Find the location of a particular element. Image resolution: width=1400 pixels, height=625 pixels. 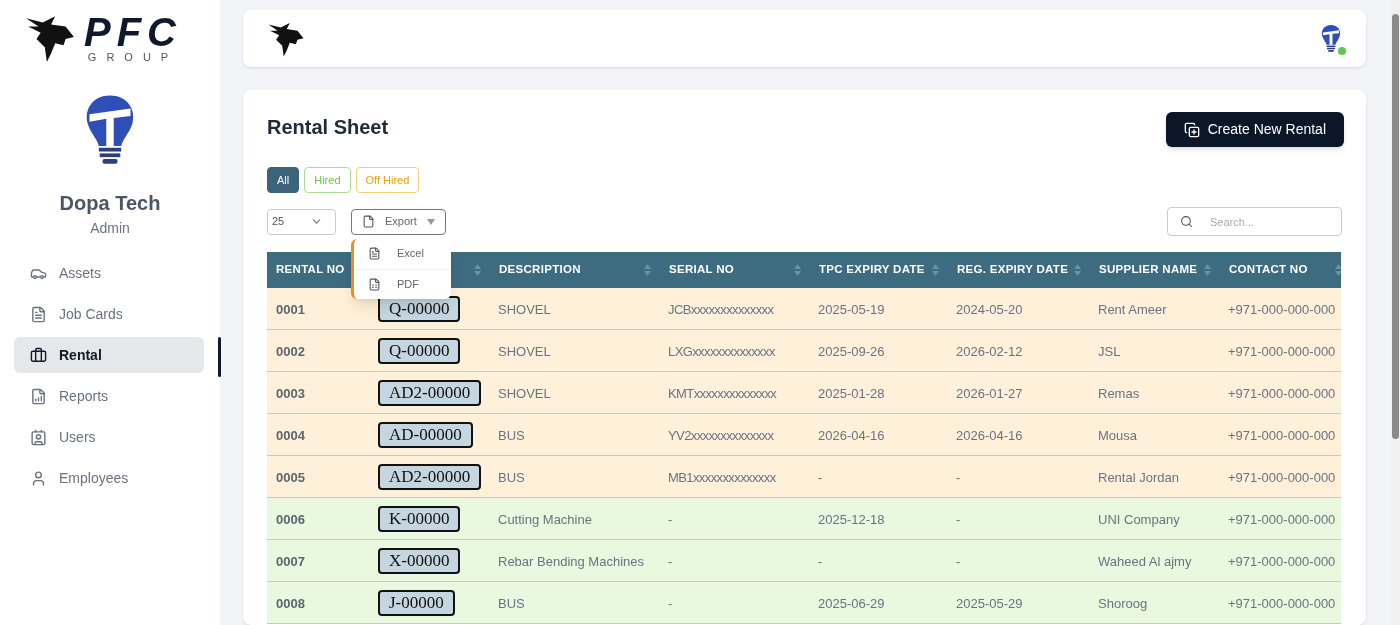

table-cell: MB1xxxxxxxxxxxxxx is located at coordinates (722, 477).